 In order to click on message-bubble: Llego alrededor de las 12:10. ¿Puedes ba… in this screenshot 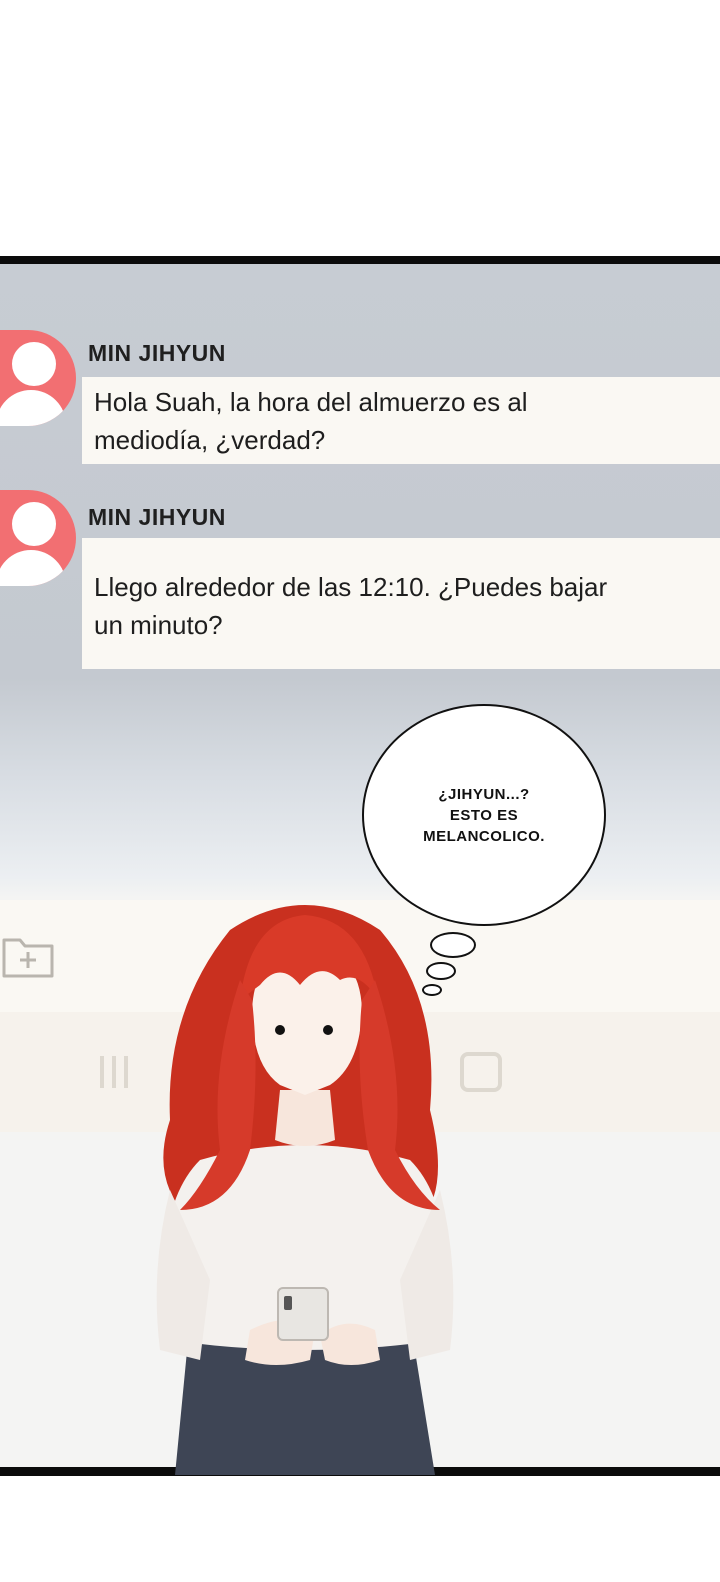, I will do `click(401, 603)`.